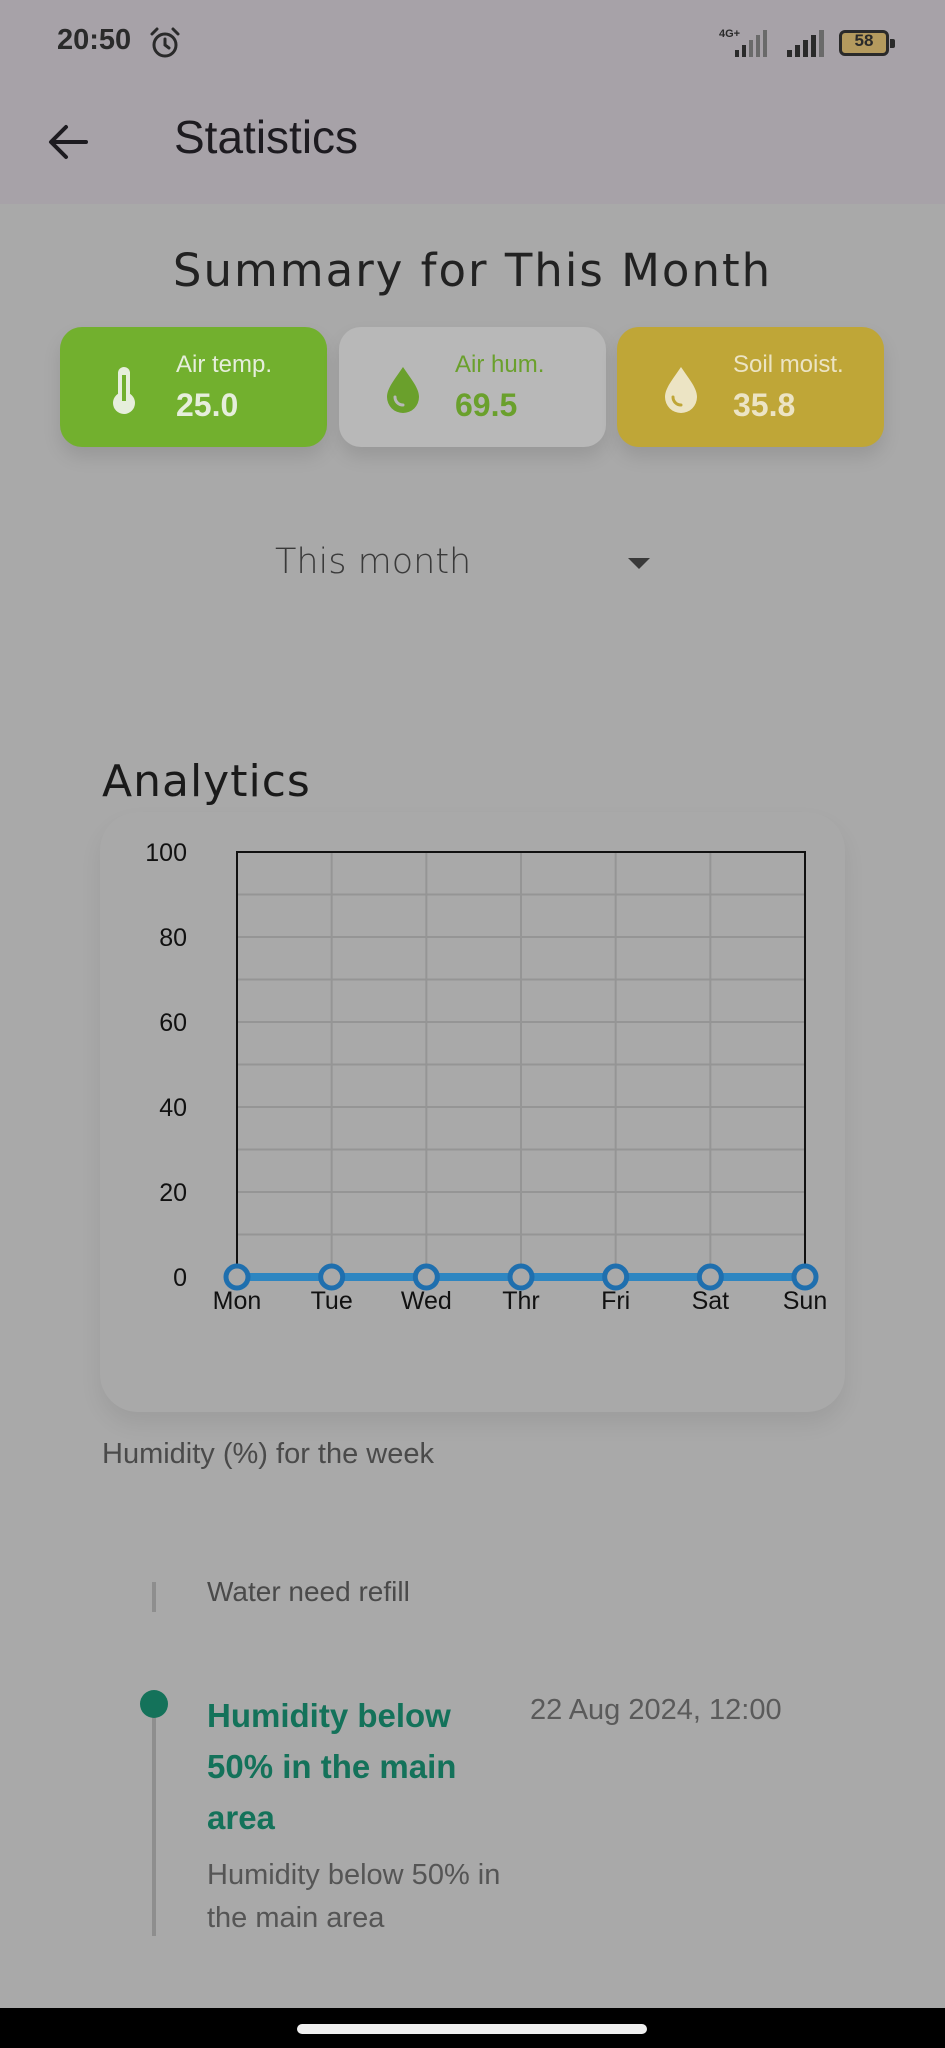 This screenshot has width=945, height=2048. I want to click on x-tick-label: Mon, so click(237, 1301).